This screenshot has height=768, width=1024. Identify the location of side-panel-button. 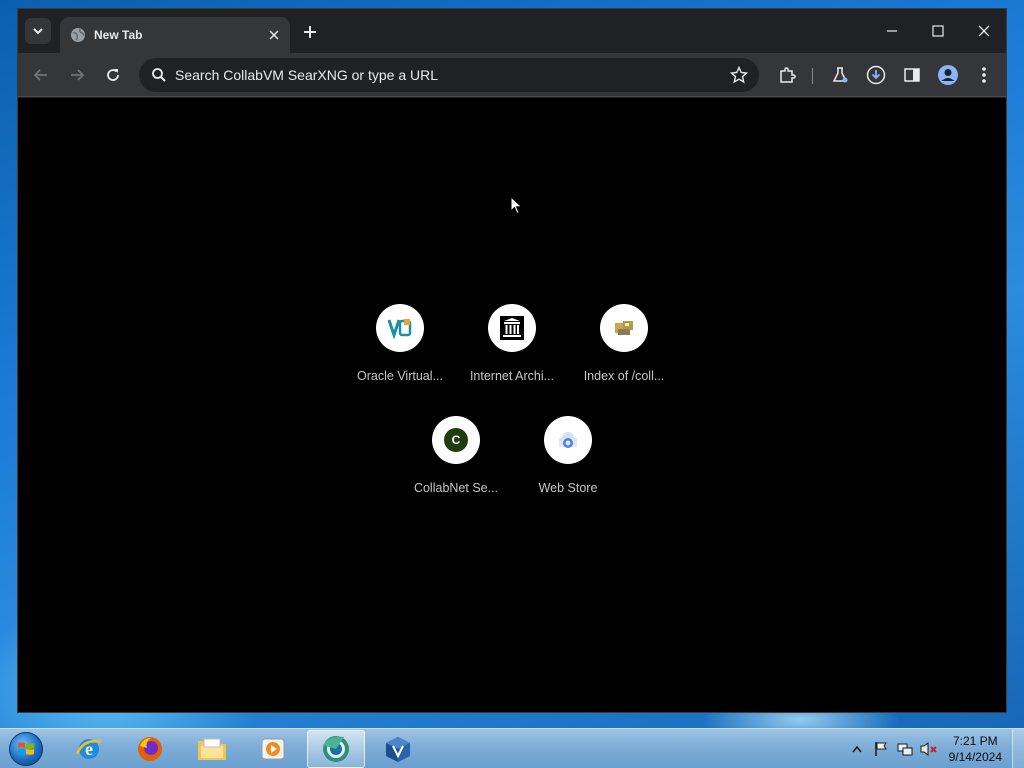
(912, 75).